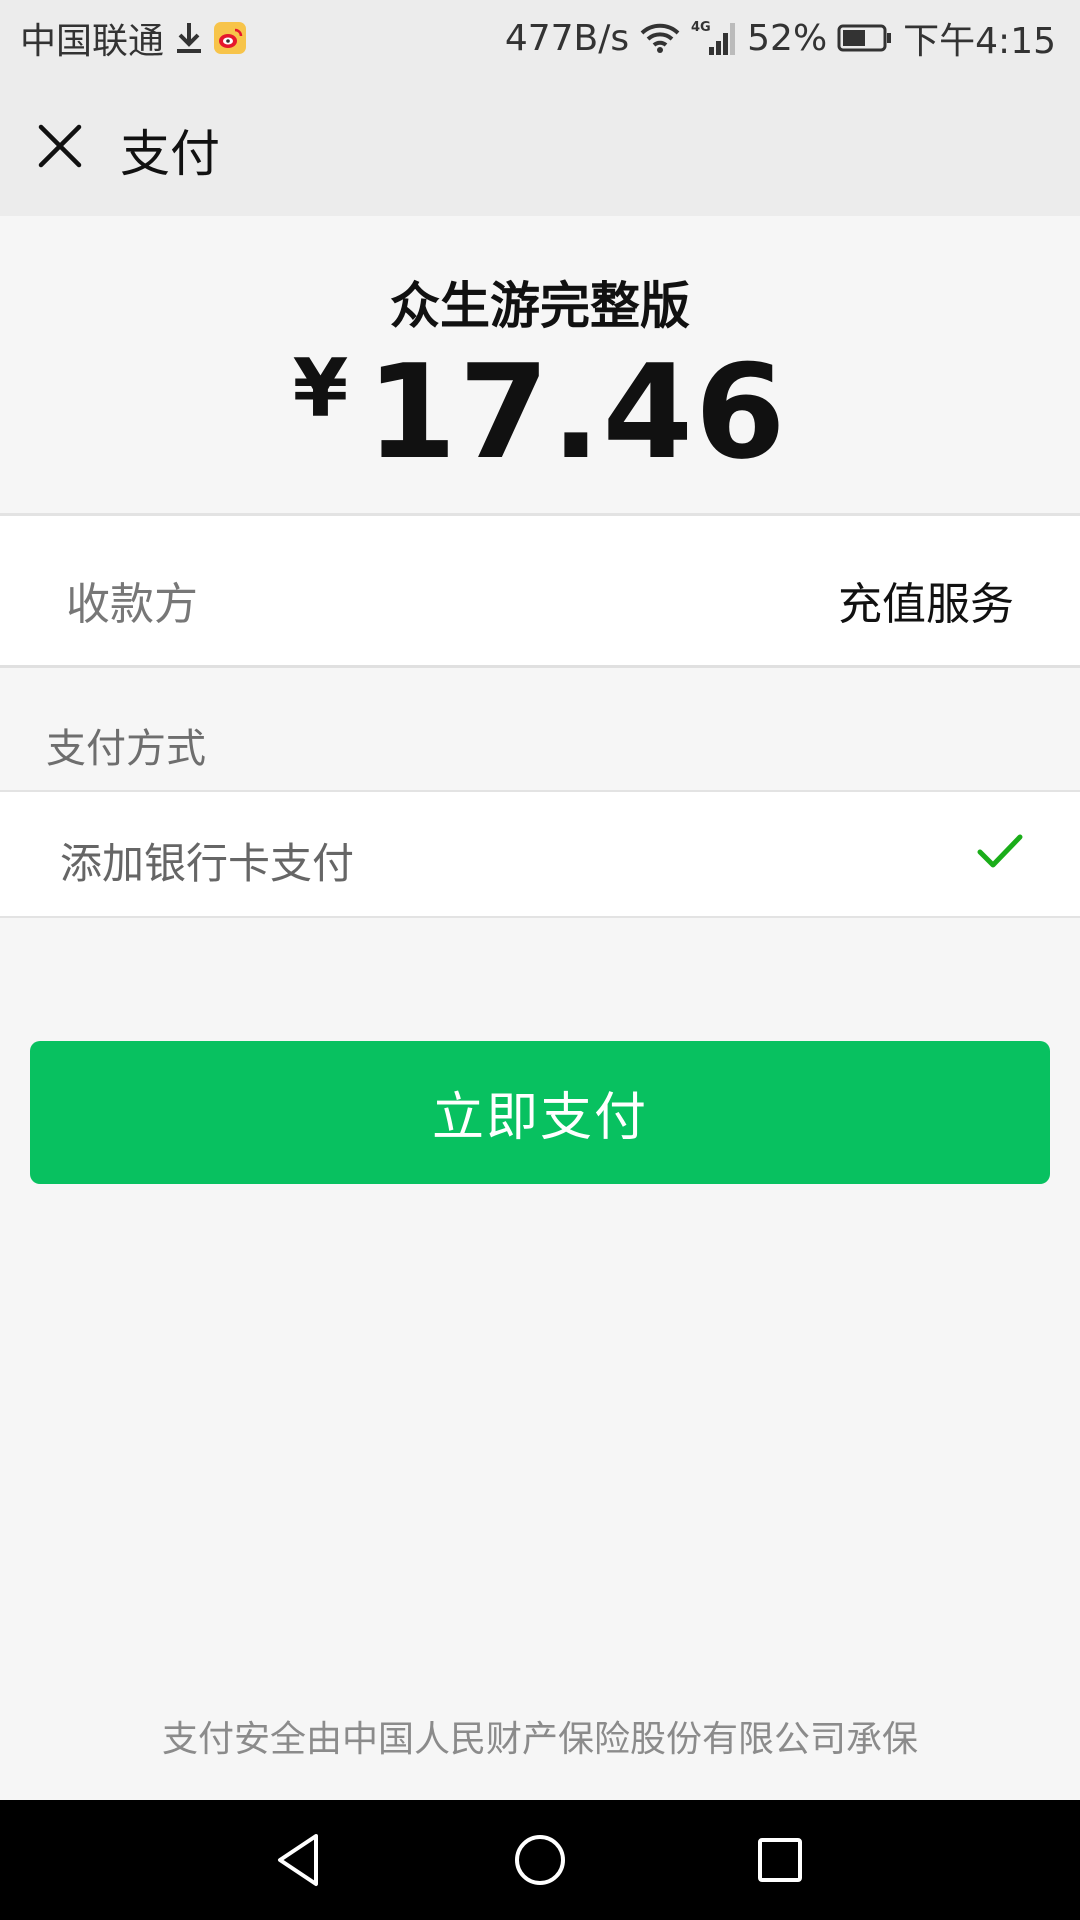  Describe the element at coordinates (189, 38) in the screenshot. I see `download-icon` at that location.